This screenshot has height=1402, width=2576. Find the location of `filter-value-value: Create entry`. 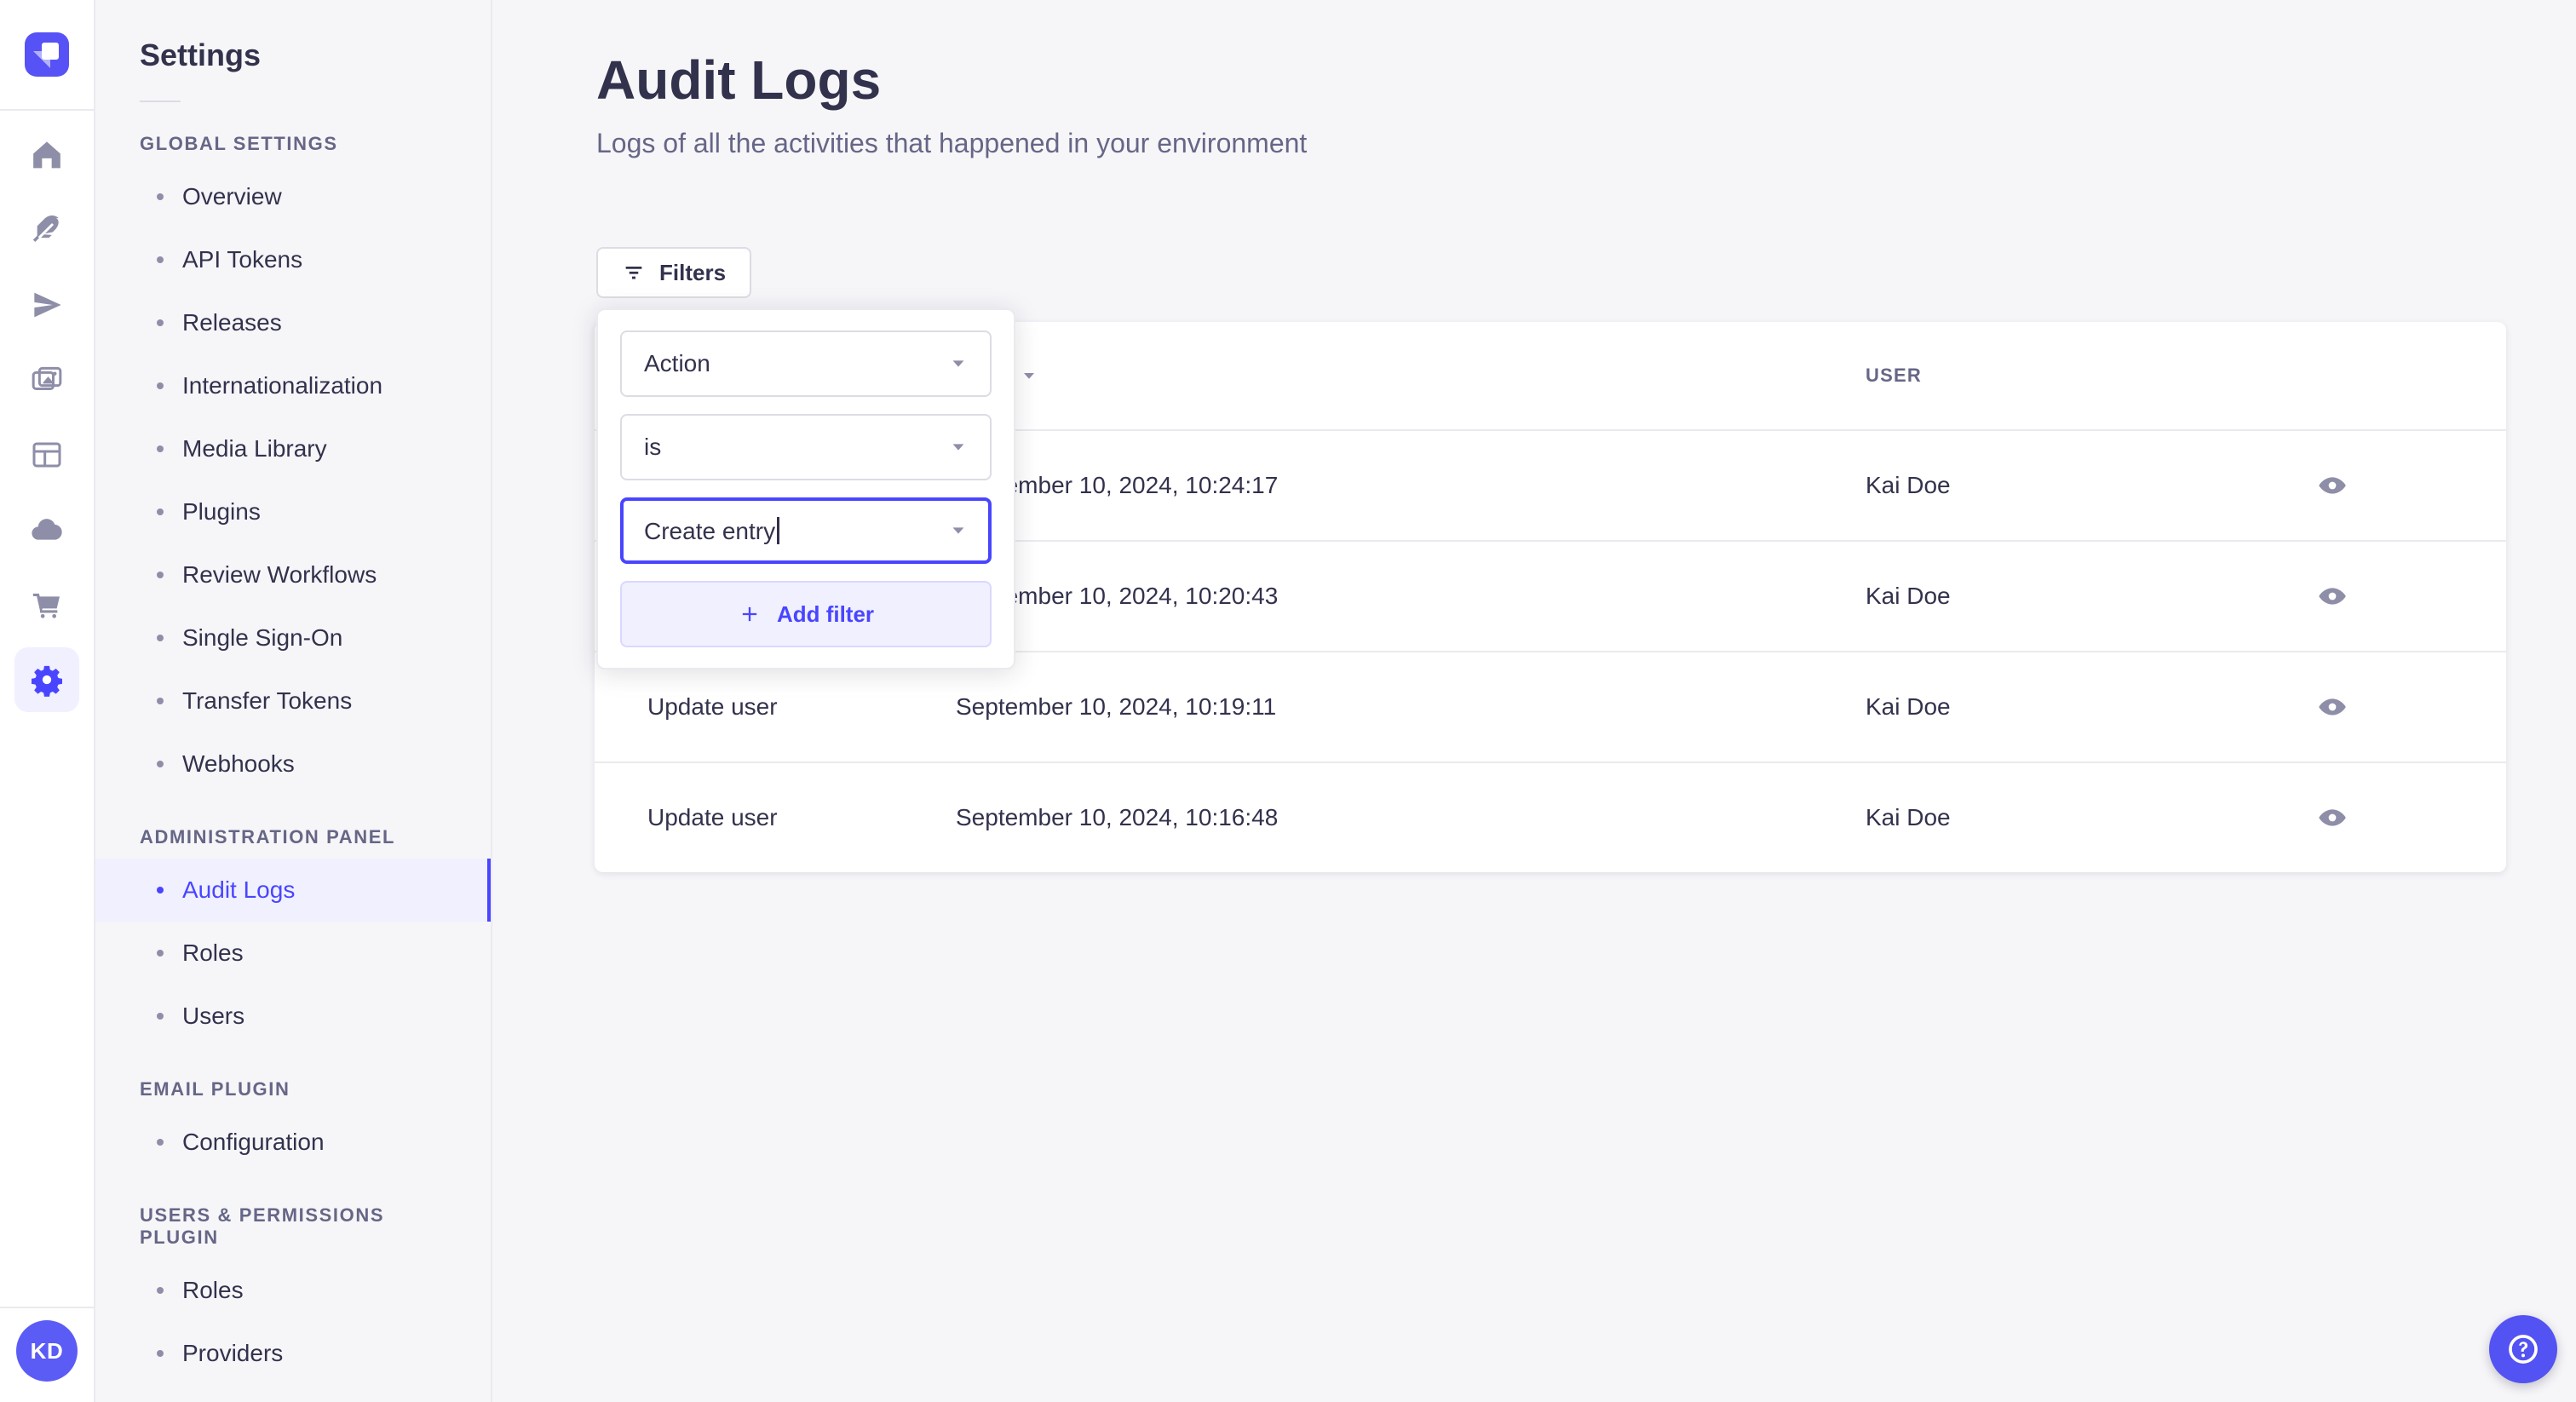

filter-value-value: Create entry is located at coordinates (712, 530).